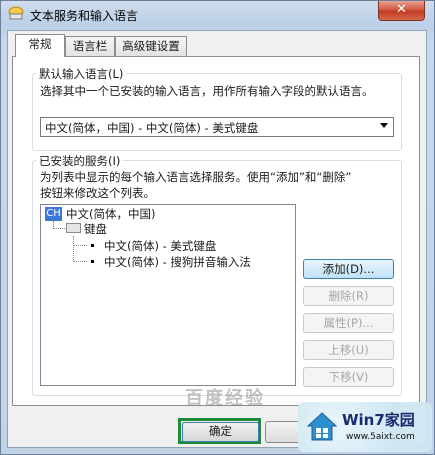 Image resolution: width=435 pixels, height=455 pixels. What do you see at coordinates (160, 246) in the screenshot?
I see `tree-item-service: 中文(简体) - 美式键盘` at bounding box center [160, 246].